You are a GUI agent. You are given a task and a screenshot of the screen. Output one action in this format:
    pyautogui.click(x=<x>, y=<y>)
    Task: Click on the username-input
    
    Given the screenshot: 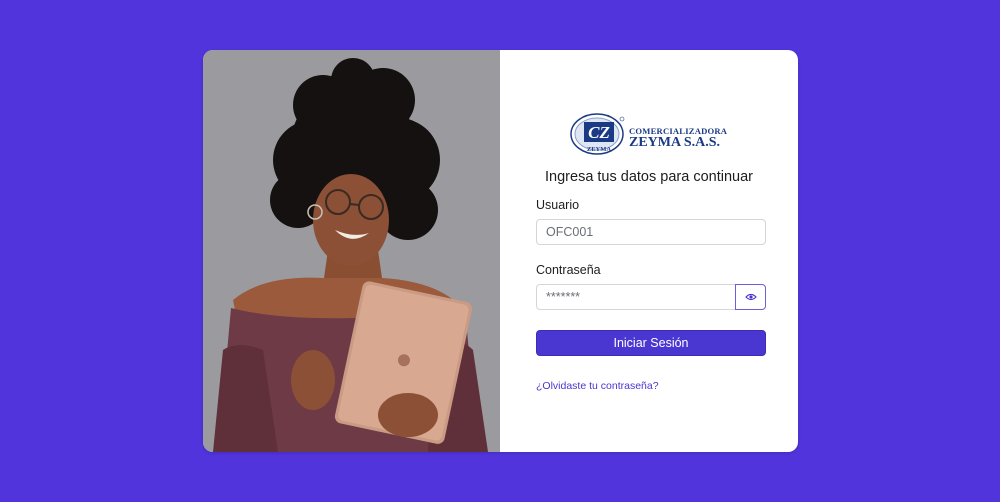 What is the action you would take?
    pyautogui.click(x=651, y=232)
    